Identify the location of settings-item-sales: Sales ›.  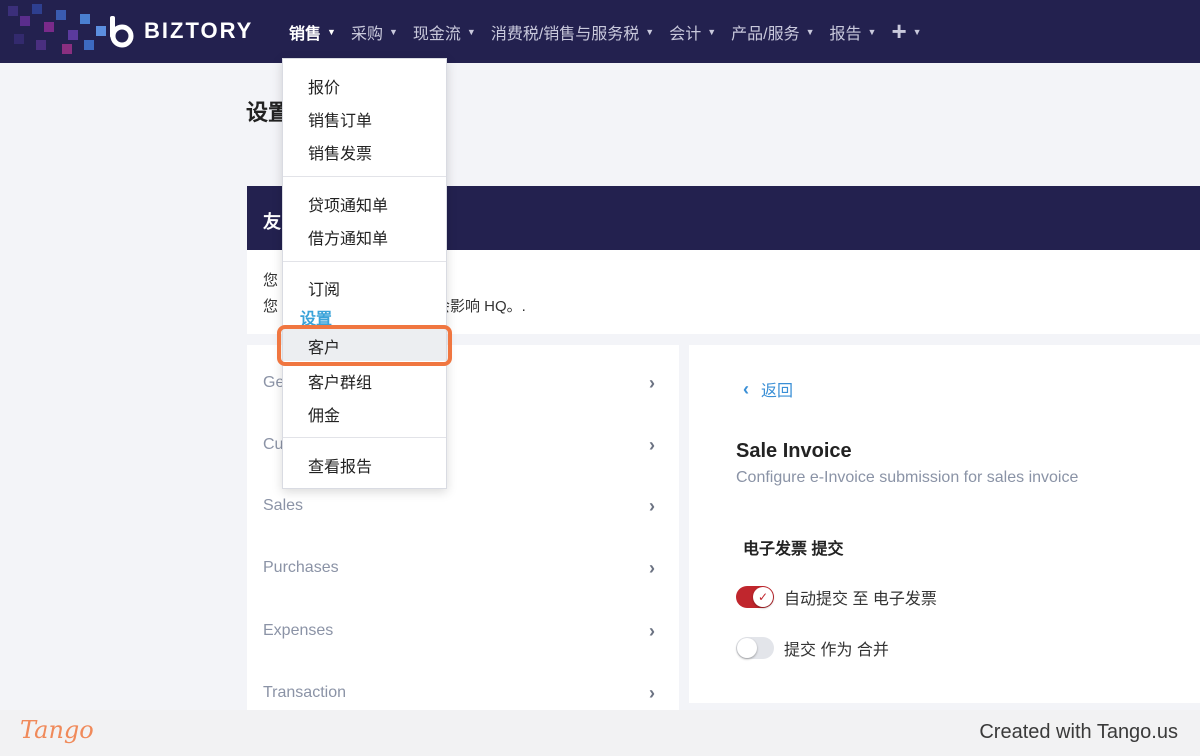
(459, 506).